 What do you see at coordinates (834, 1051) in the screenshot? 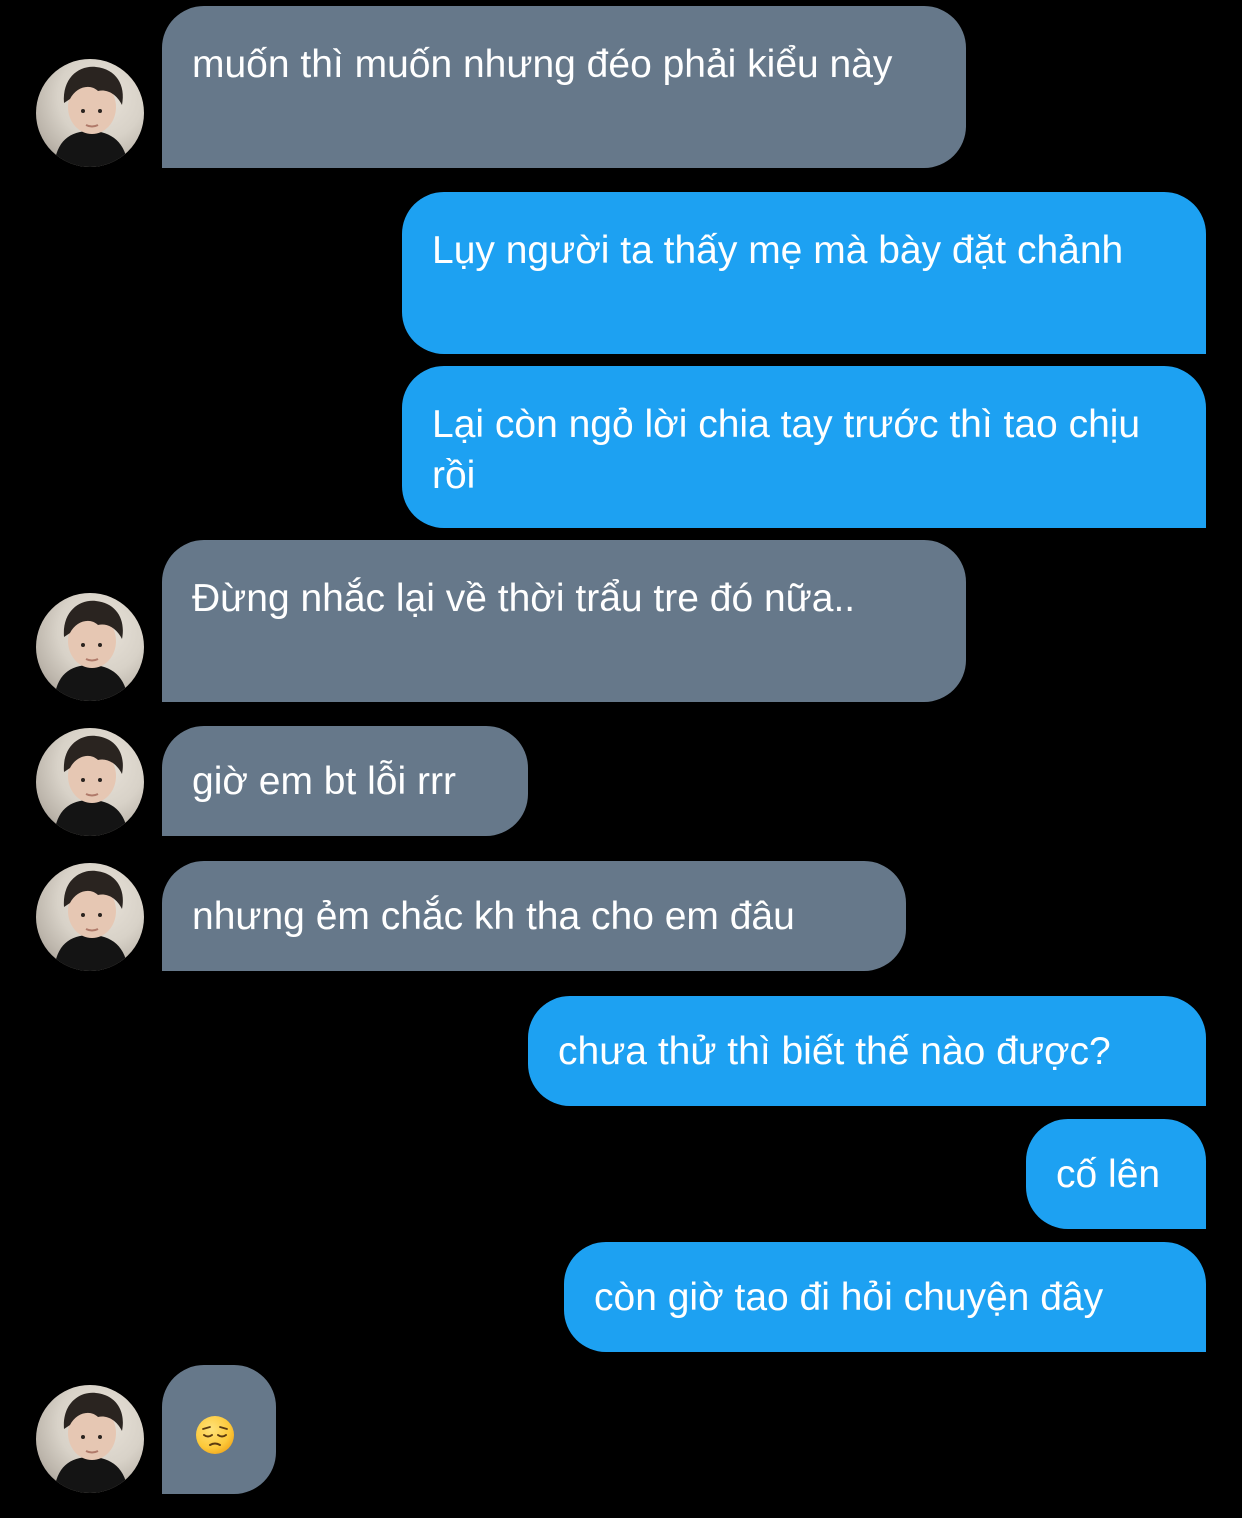
I see `message-text: chưa thử thì biết thế nào được?` at bounding box center [834, 1051].